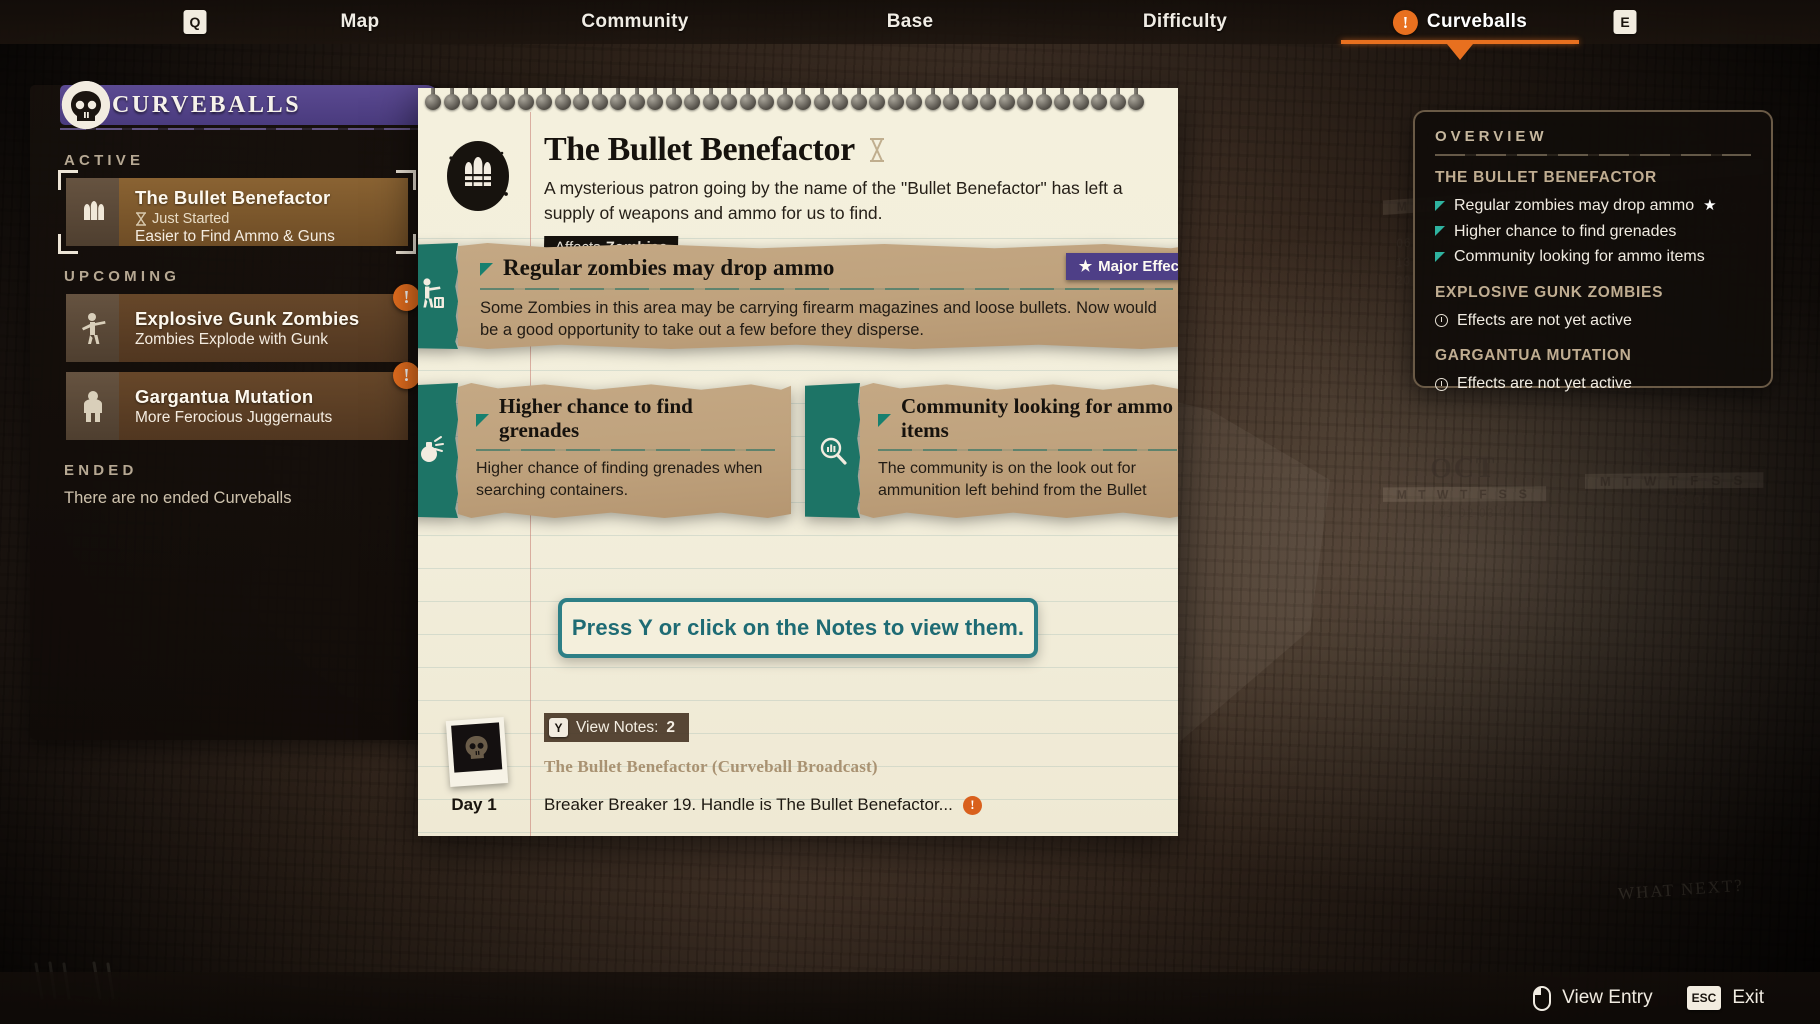 The width and height of the screenshot is (1820, 1024). What do you see at coordinates (195, 22) in the screenshot?
I see `nav-key-q: Q` at bounding box center [195, 22].